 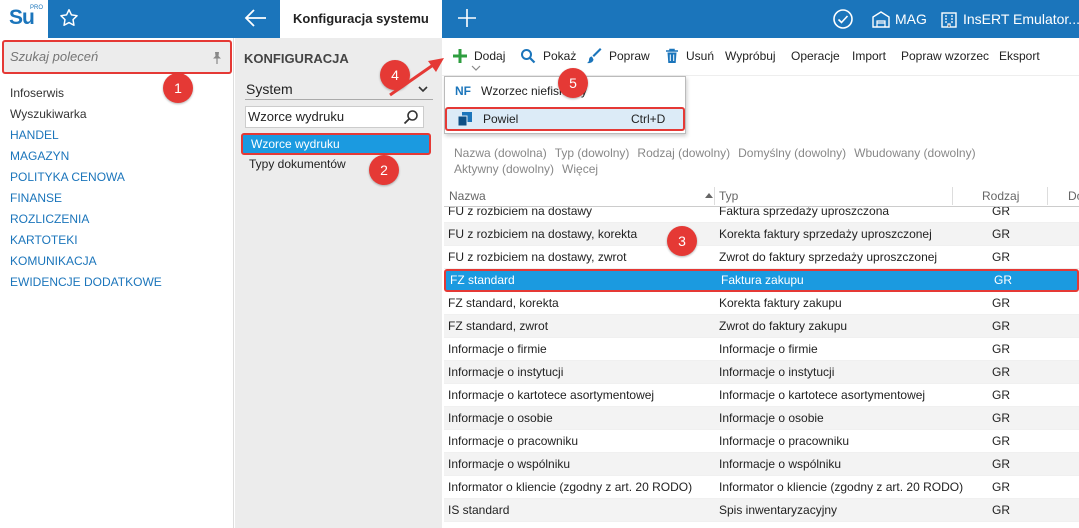 What do you see at coordinates (761, 525) in the screenshot?
I see `table-row: IW standard Inwentaryzacja GR` at bounding box center [761, 525].